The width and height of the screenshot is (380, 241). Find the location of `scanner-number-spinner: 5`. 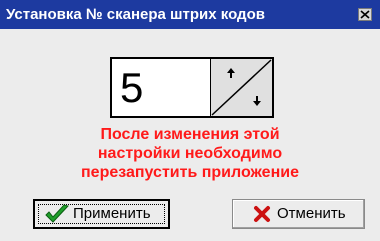

scanner-number-spinner: 5 is located at coordinates (192, 87).